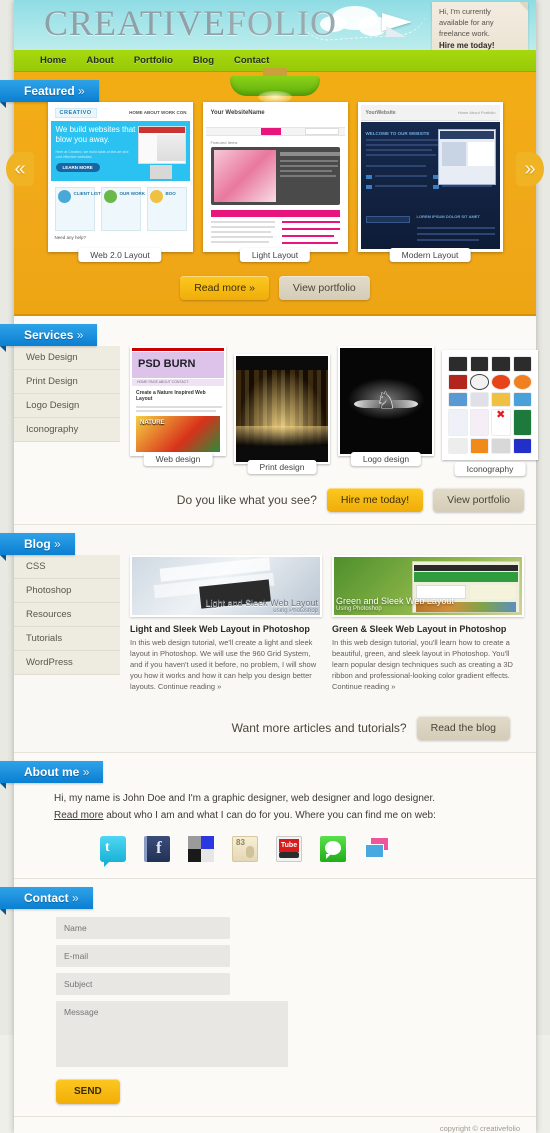 The height and width of the screenshot is (1133, 550). Describe the element at coordinates (67, 358) in the screenshot. I see `sidebar-item-web-design: Web Design` at that location.